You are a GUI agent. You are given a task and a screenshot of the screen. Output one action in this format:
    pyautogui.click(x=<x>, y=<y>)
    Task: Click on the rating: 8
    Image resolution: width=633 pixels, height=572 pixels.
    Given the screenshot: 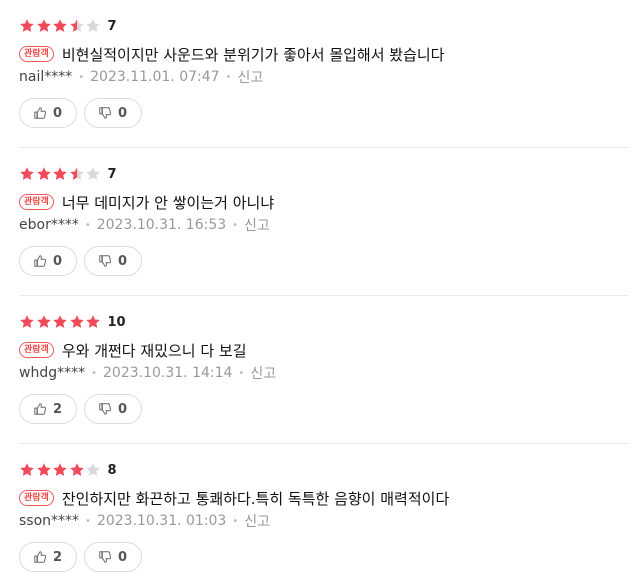 What is the action you would take?
    pyautogui.click(x=68, y=470)
    